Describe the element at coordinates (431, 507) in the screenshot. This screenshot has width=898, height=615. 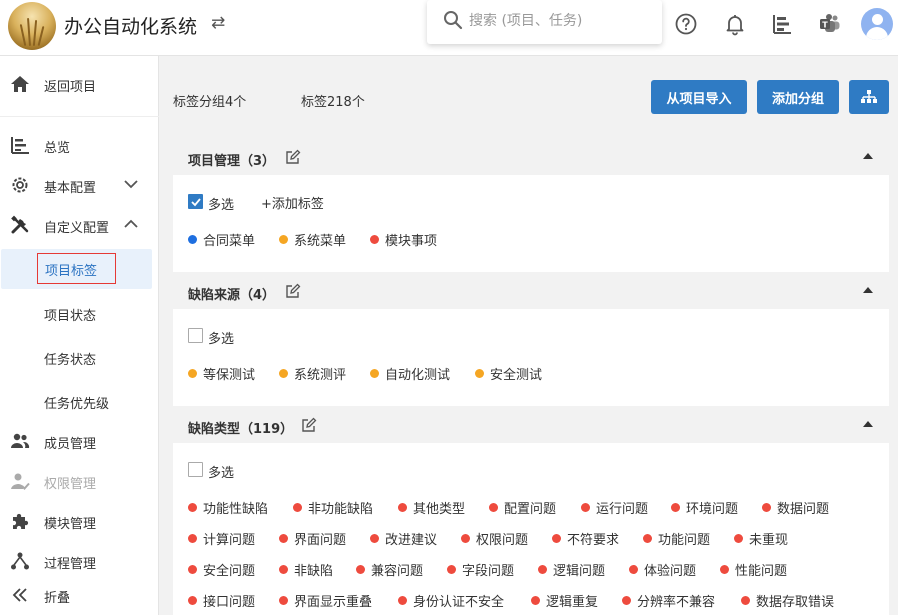
I see `tag-item: 其他类型` at that location.